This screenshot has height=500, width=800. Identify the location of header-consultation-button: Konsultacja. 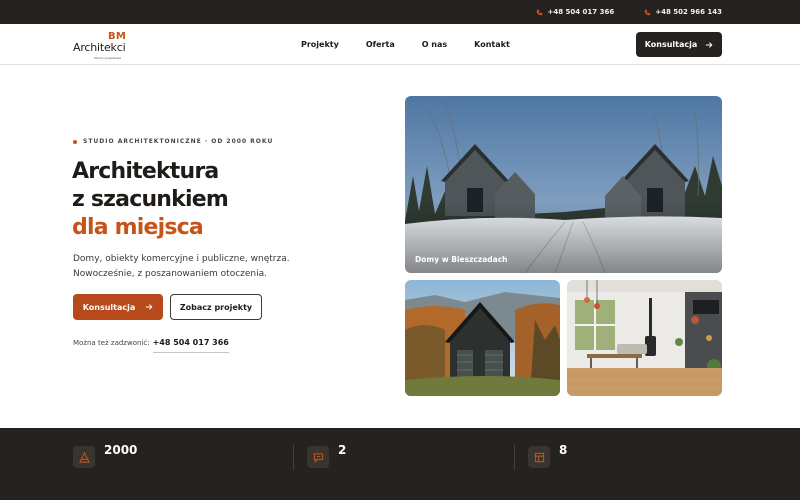
(679, 44).